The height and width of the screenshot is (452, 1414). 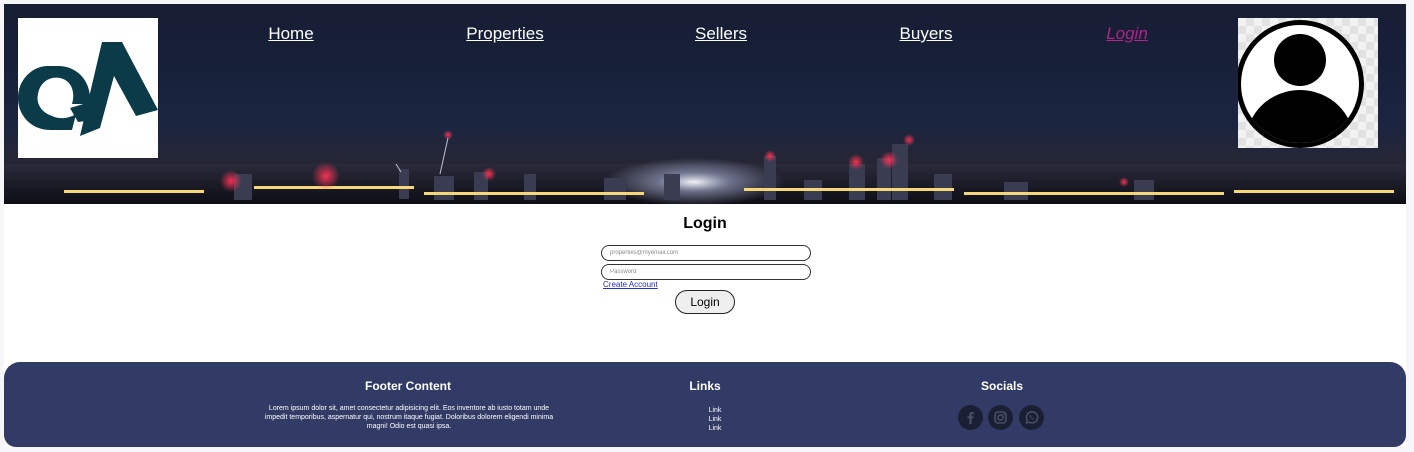 What do you see at coordinates (408, 386) in the screenshot?
I see `footer-content-heading: Footer Content` at bounding box center [408, 386].